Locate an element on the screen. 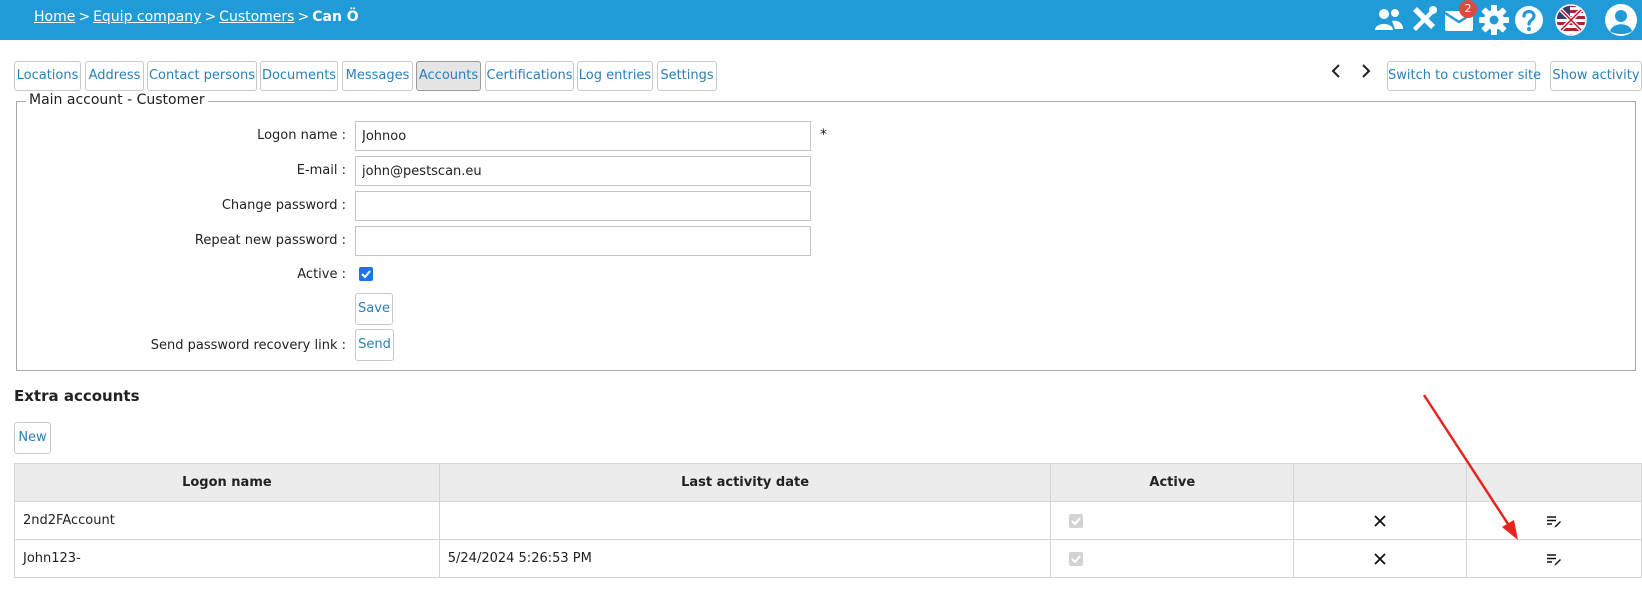 This screenshot has height=612, width=1642. help-icon is located at coordinates (1529, 20).